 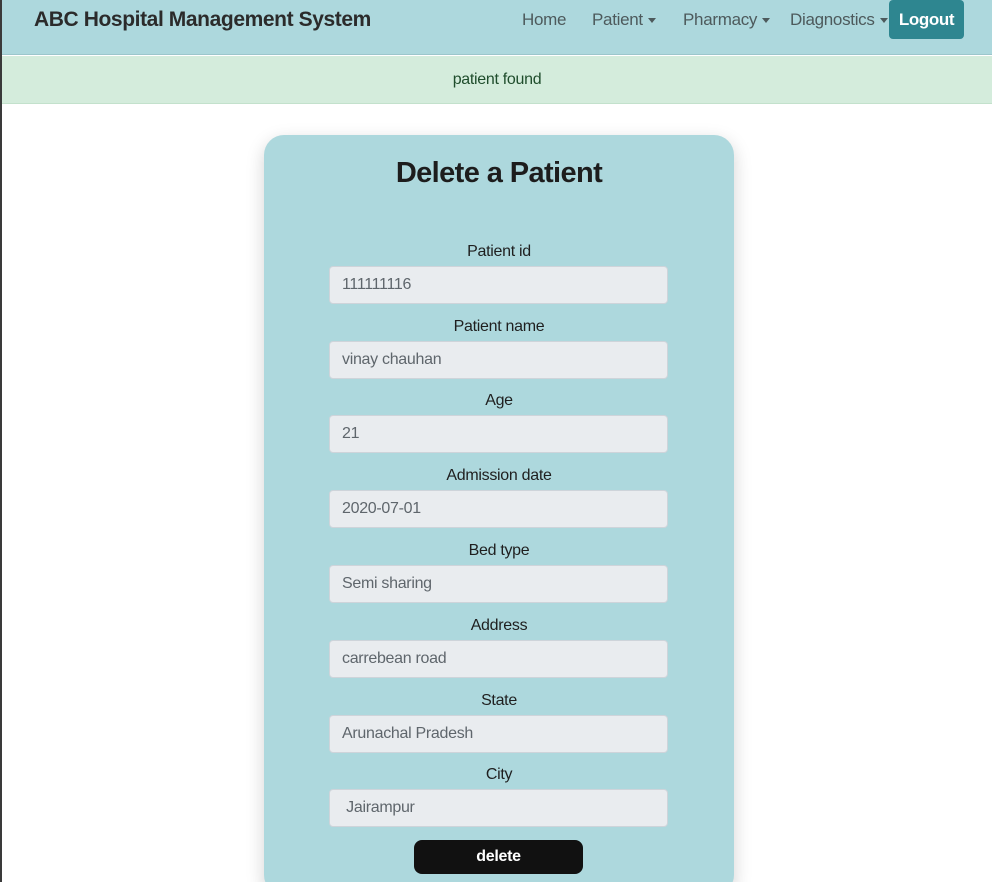 I want to click on nav-pharmacy-label: Pharmacy, so click(x=720, y=19).